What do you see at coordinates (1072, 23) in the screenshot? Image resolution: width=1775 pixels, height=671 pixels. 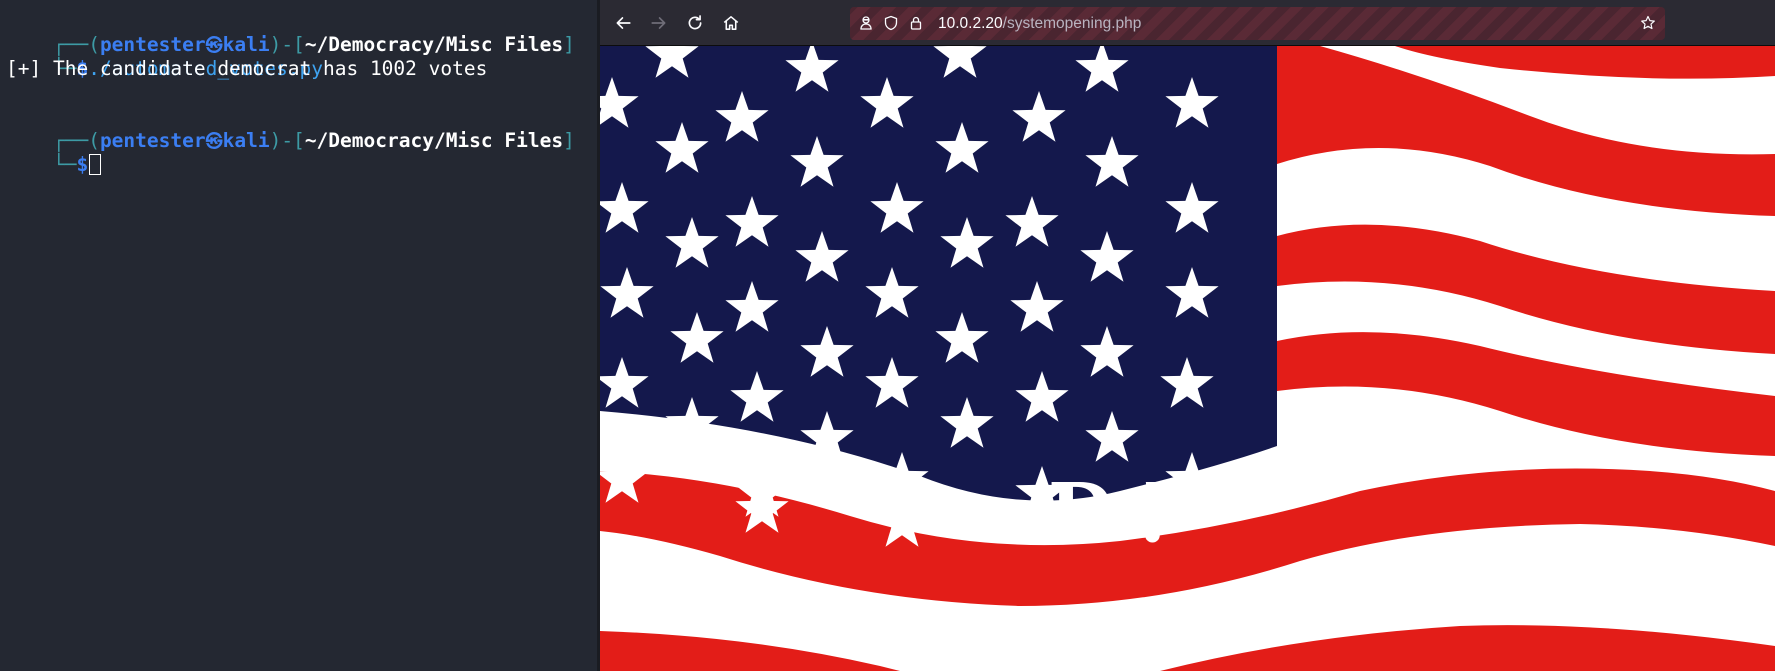 I see `url-path: /systemopening.php` at bounding box center [1072, 23].